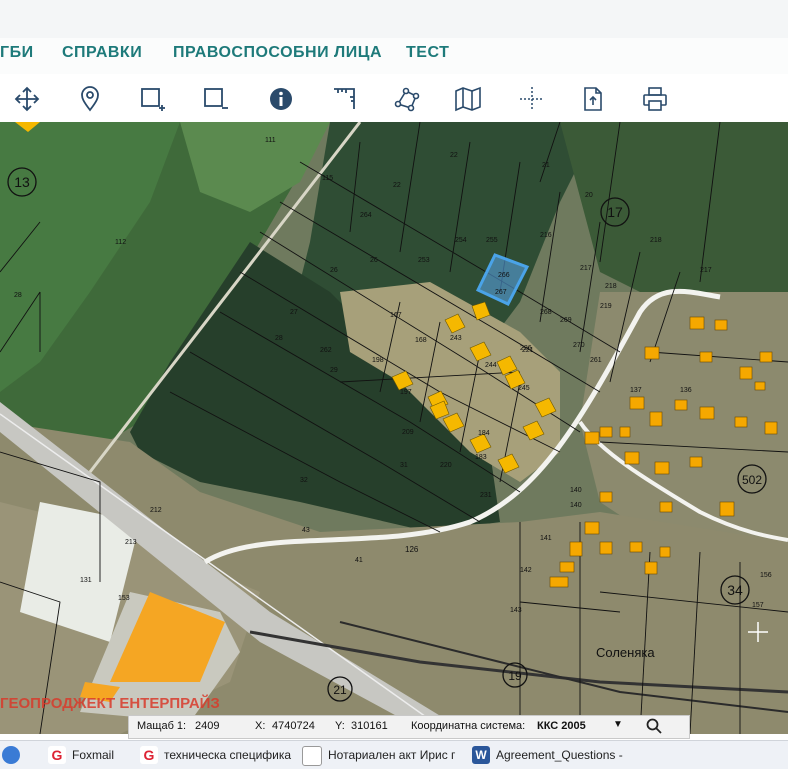 The width and height of the screenshot is (788, 769). What do you see at coordinates (636, 390) in the screenshot?
I see `svg-text: 137` at bounding box center [636, 390].